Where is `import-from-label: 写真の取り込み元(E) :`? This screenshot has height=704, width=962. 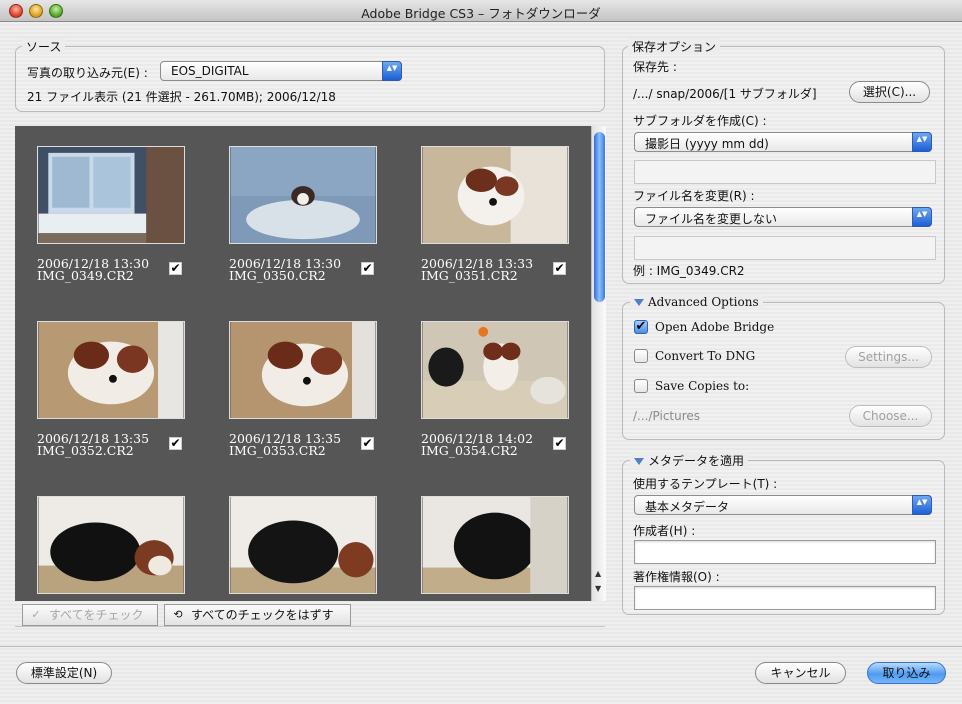
import-from-label: 写真の取り込み元(E) : is located at coordinates (87, 73).